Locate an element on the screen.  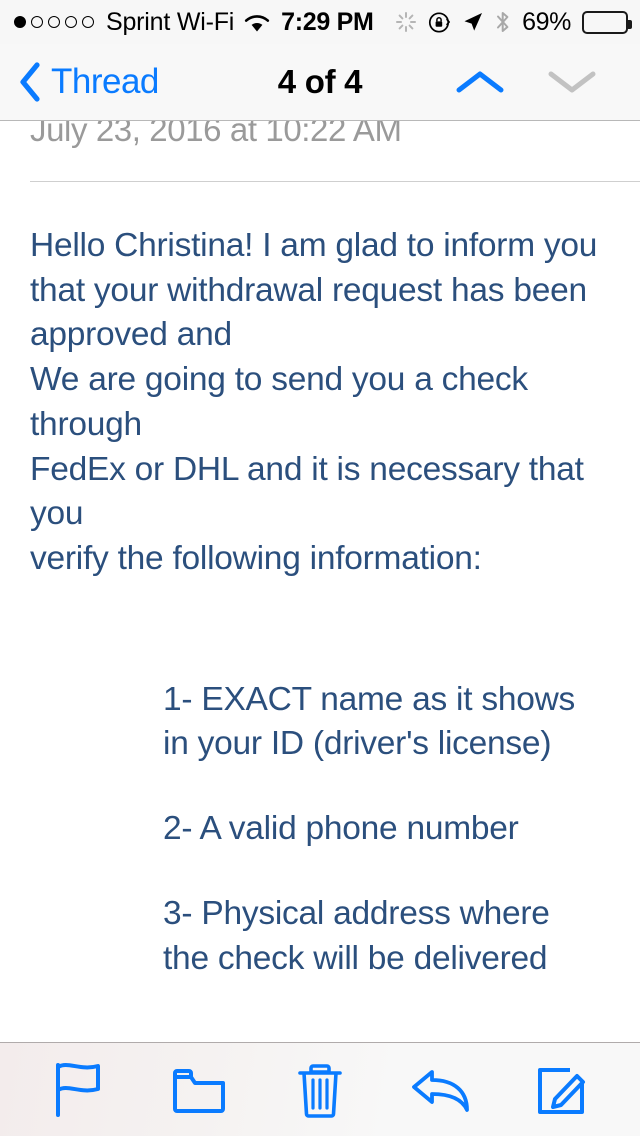
message-pager is located at coordinates (547, 82).